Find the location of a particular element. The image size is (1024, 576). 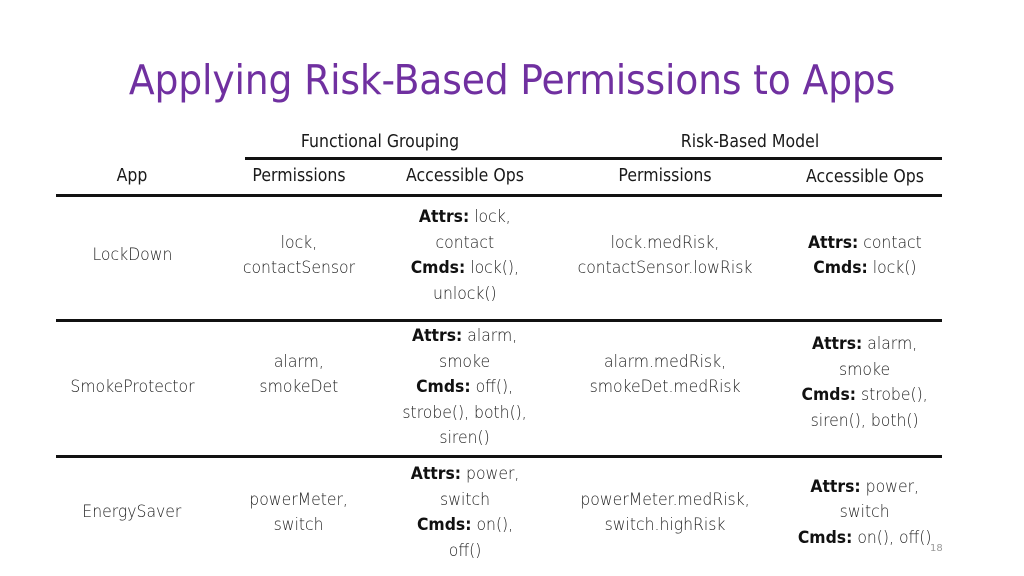

cmds-value: lock(), is located at coordinates (495, 268).